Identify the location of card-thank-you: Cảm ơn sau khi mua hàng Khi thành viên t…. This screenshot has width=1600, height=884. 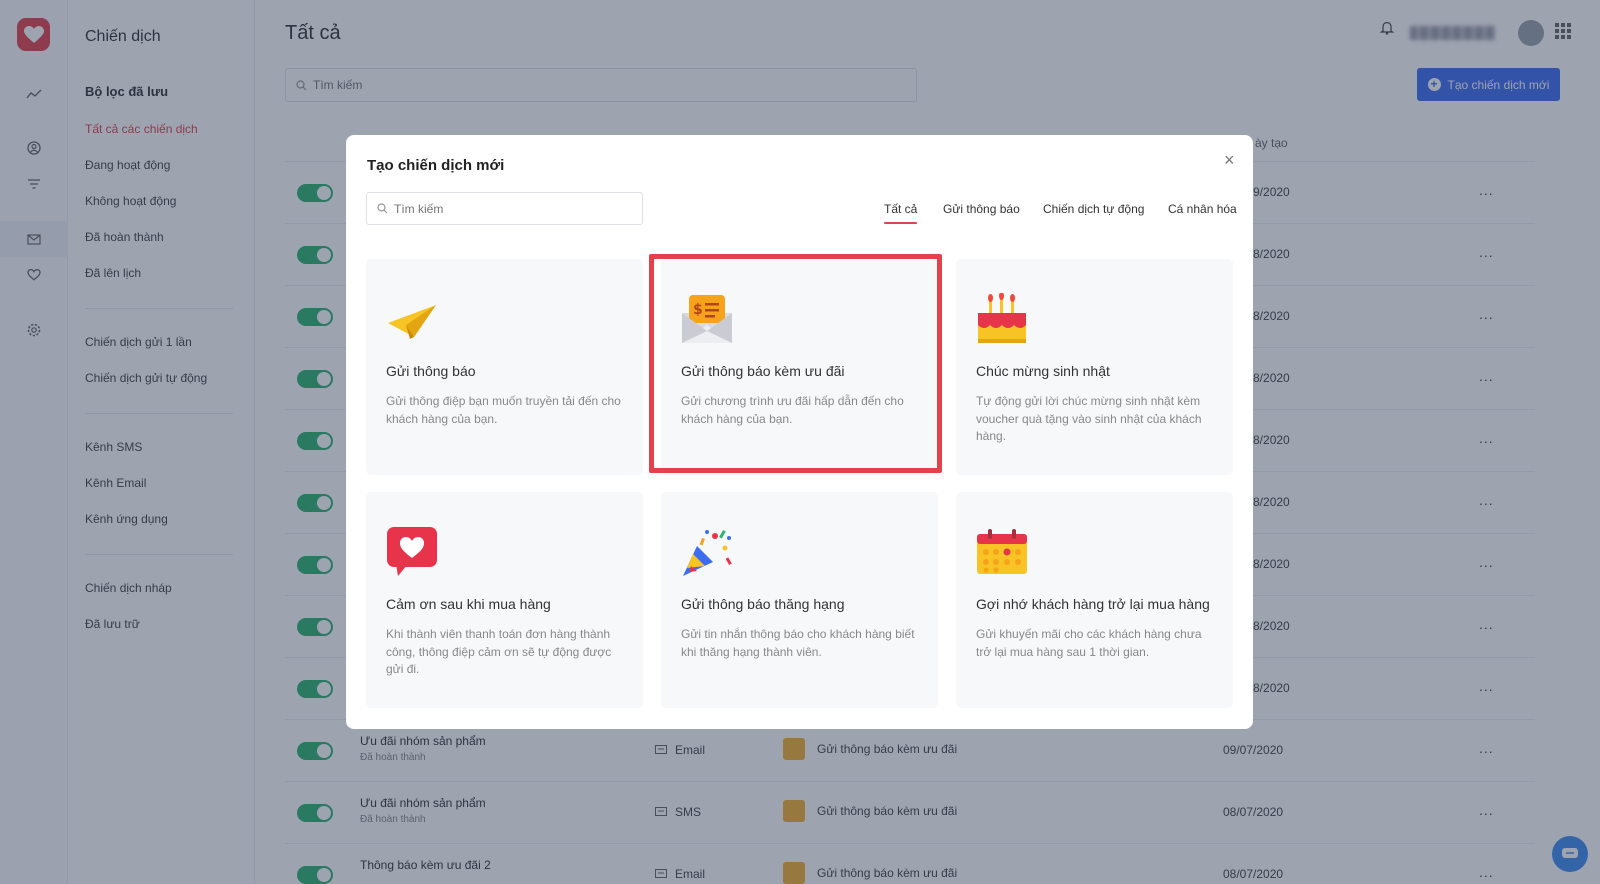
(504, 600).